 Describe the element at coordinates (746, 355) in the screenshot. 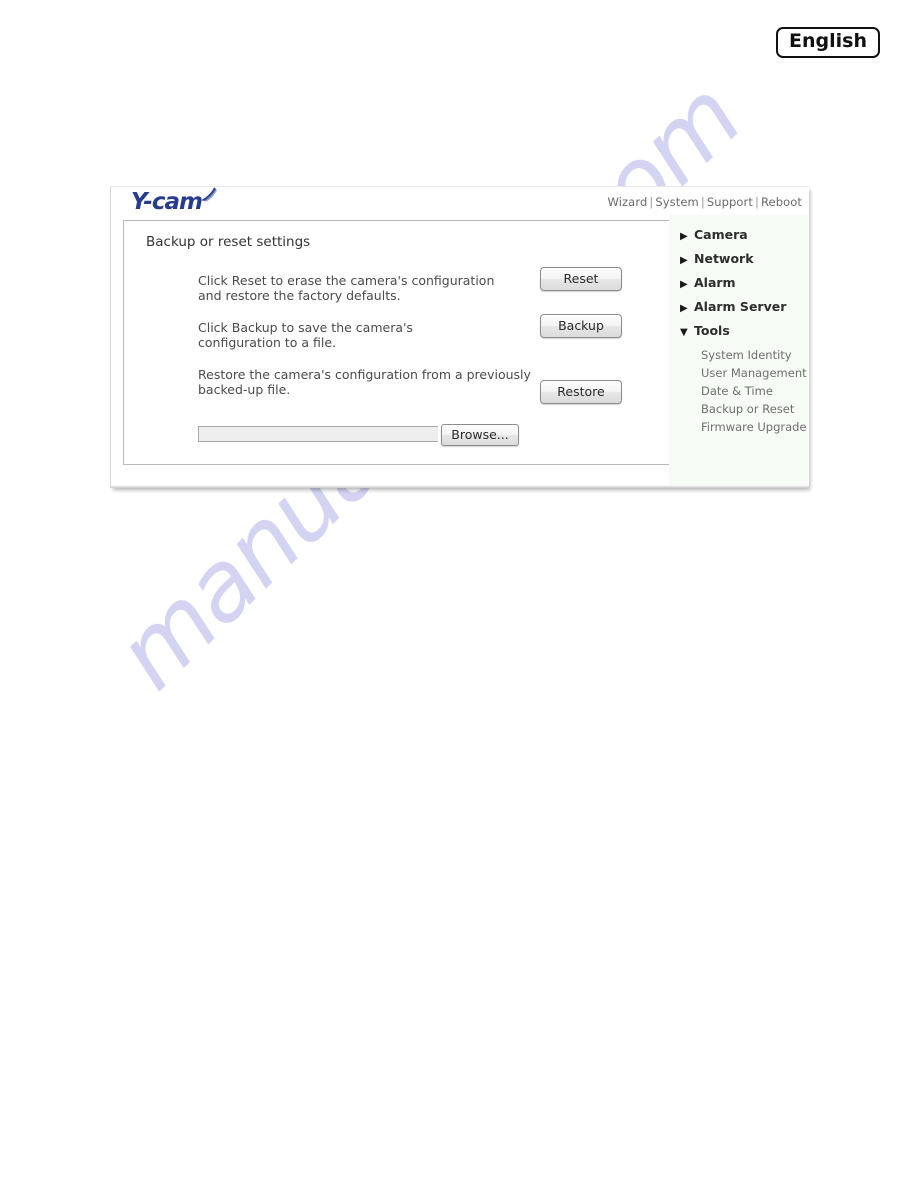

I see `sidebar-subitem-system-identity: System Identity` at that location.